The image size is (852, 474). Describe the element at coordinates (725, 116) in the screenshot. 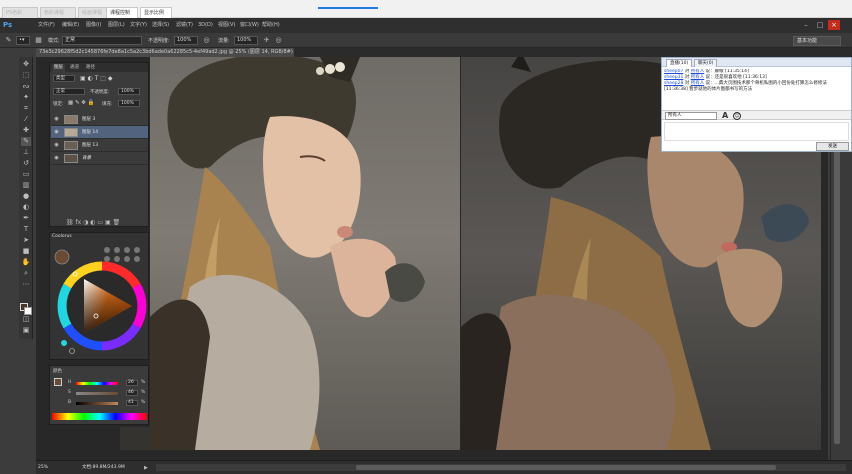

I see `font-settings-icon: A` at that location.